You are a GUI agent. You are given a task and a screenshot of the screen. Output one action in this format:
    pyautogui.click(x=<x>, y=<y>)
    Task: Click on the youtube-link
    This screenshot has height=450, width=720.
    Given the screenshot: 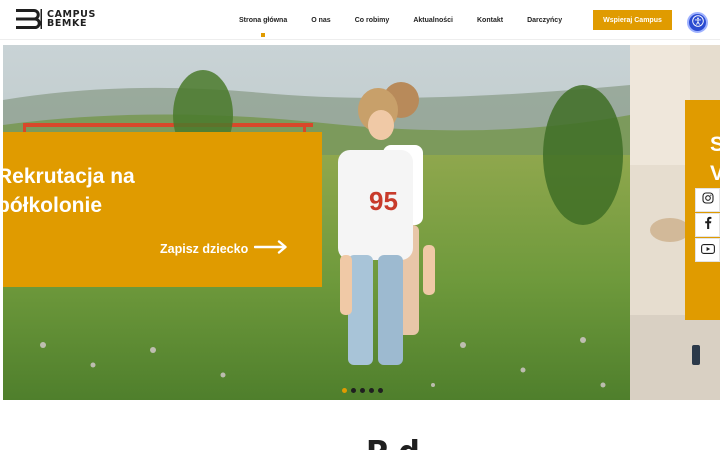 What is the action you would take?
    pyautogui.click(x=707, y=250)
    